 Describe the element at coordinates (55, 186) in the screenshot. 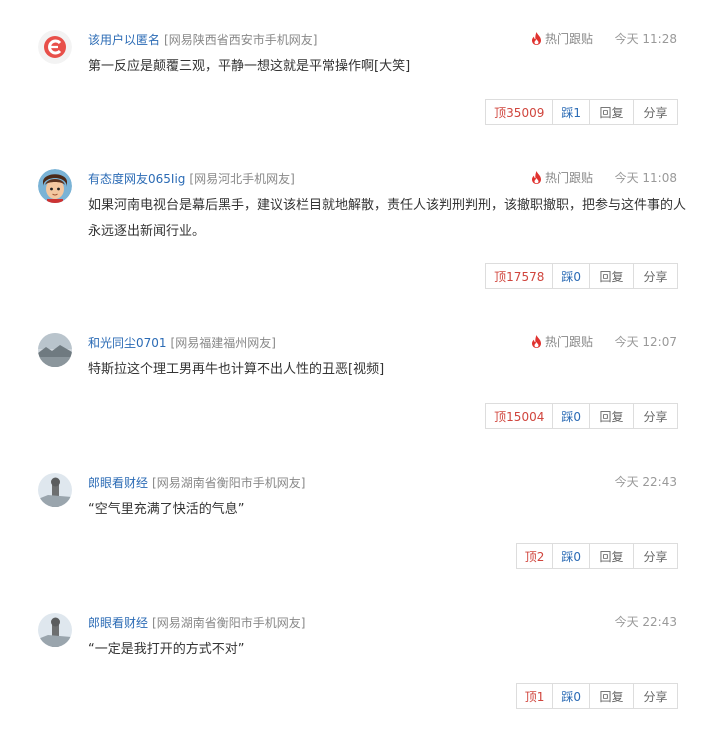

I see `cartoon-boy-avatar` at that location.